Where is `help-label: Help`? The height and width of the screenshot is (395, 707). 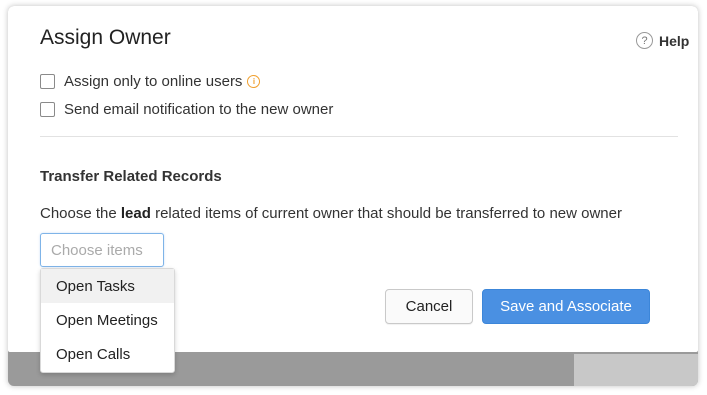
help-label: Help is located at coordinates (674, 40).